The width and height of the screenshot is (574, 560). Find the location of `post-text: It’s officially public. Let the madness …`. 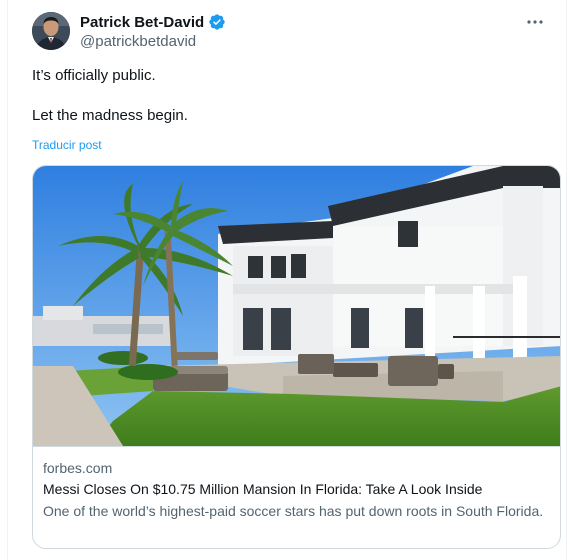

post-text: It’s officially public. Let the madness … is located at coordinates (110, 96).